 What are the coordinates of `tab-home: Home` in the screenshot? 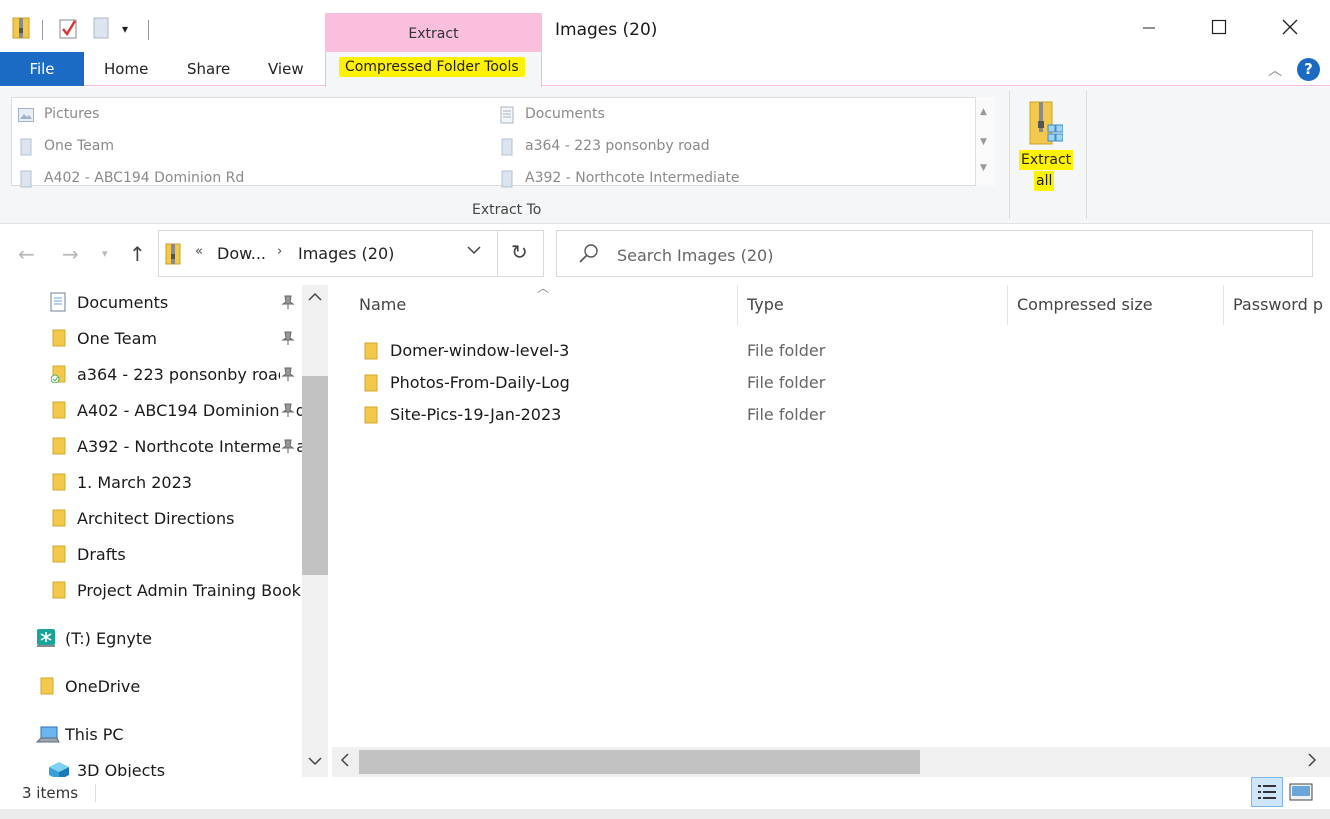 It's located at (126, 69).